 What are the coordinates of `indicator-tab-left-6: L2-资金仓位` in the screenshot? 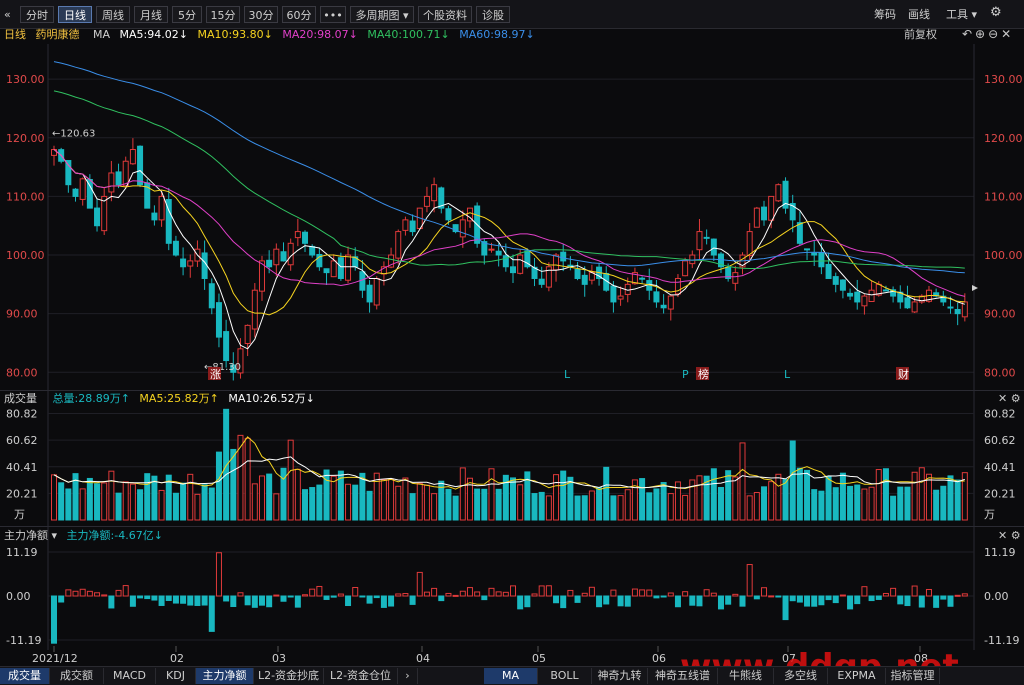 It's located at (361, 676).